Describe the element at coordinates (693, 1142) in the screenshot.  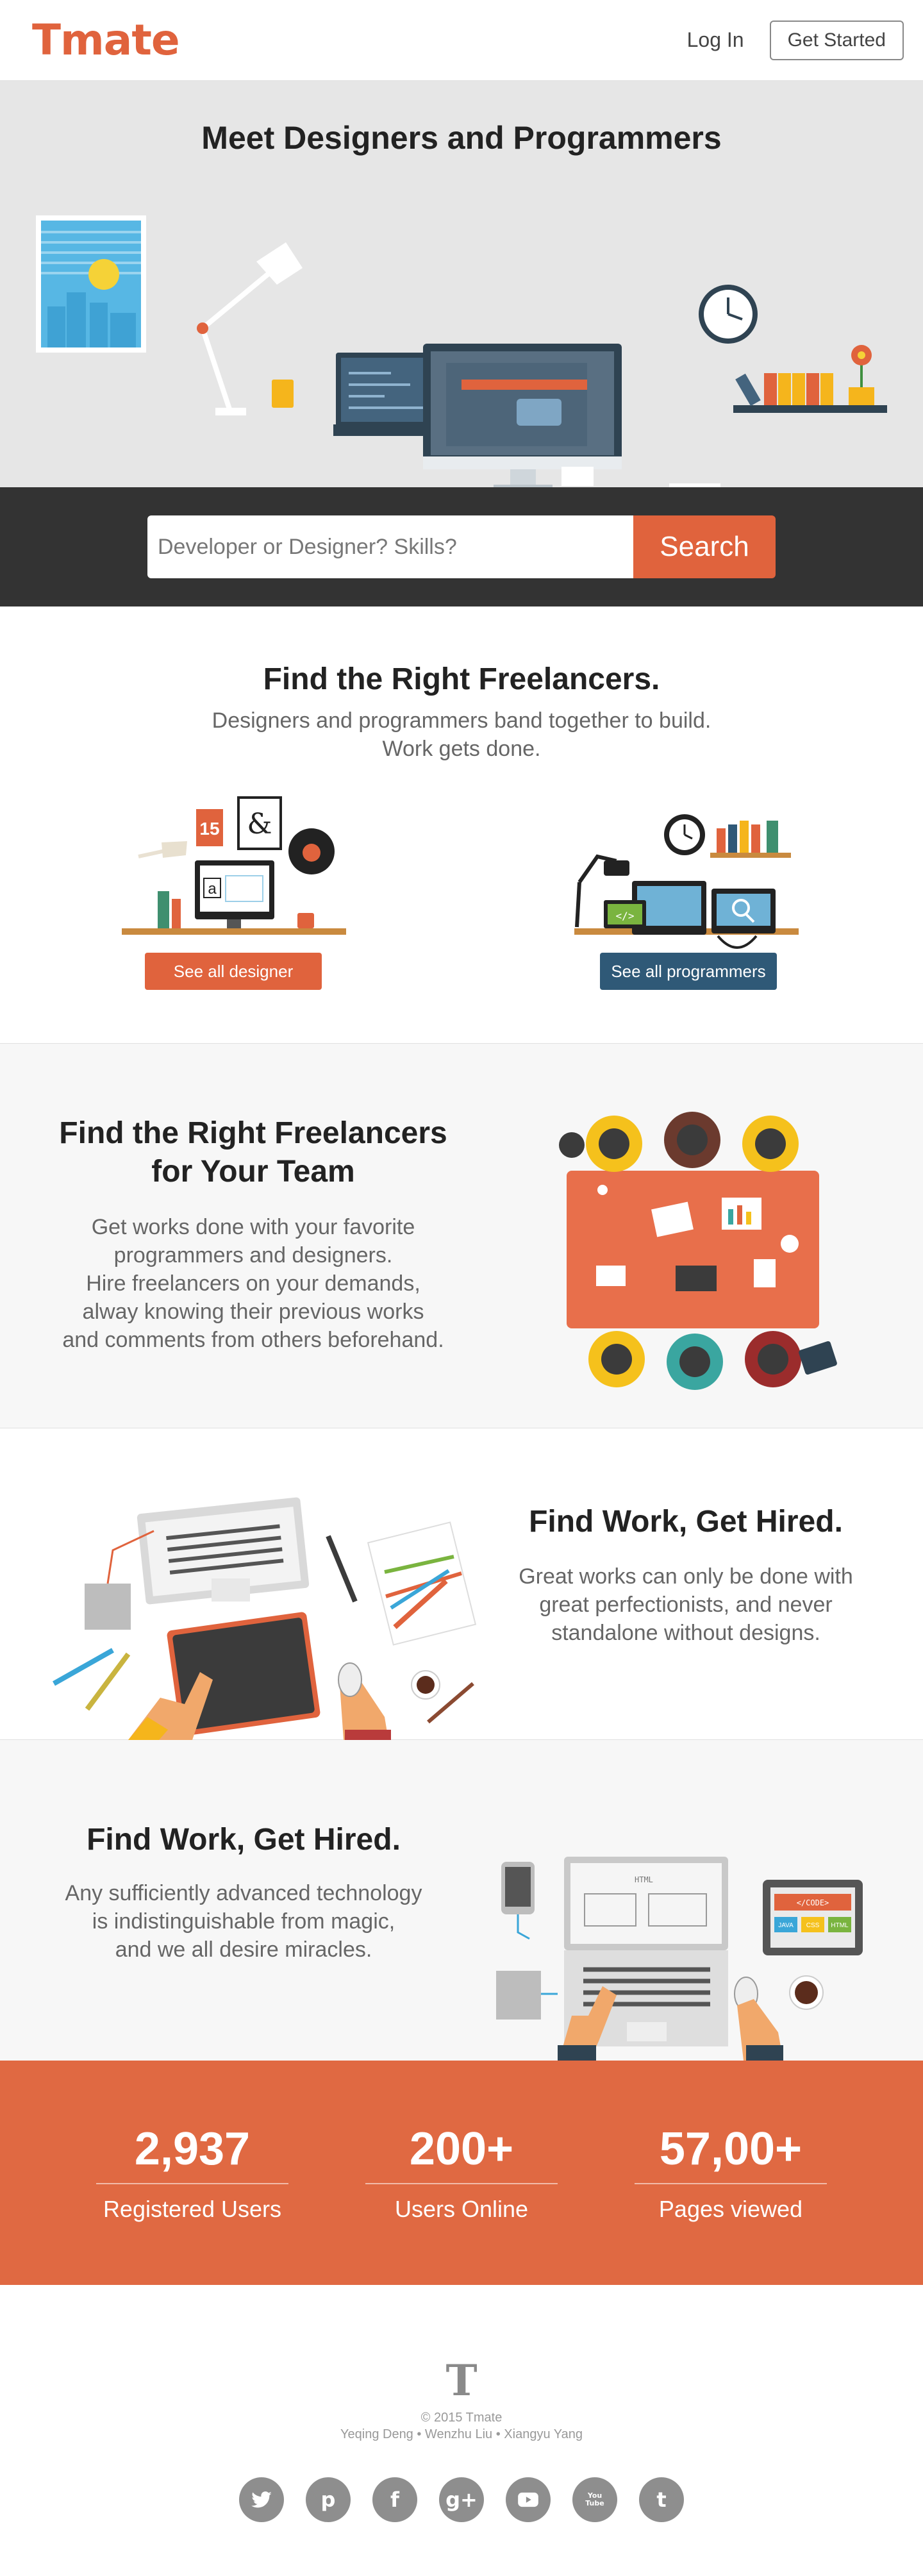
I see `team-members-top` at that location.